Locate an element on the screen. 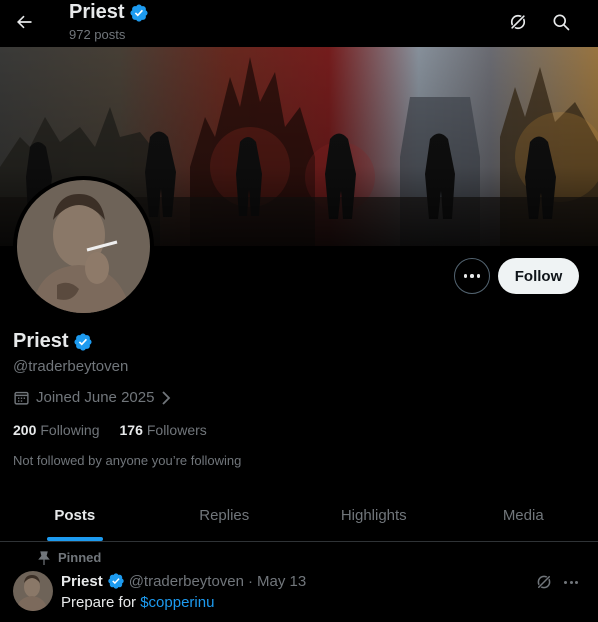  post-count: 972 posts is located at coordinates (97, 34).